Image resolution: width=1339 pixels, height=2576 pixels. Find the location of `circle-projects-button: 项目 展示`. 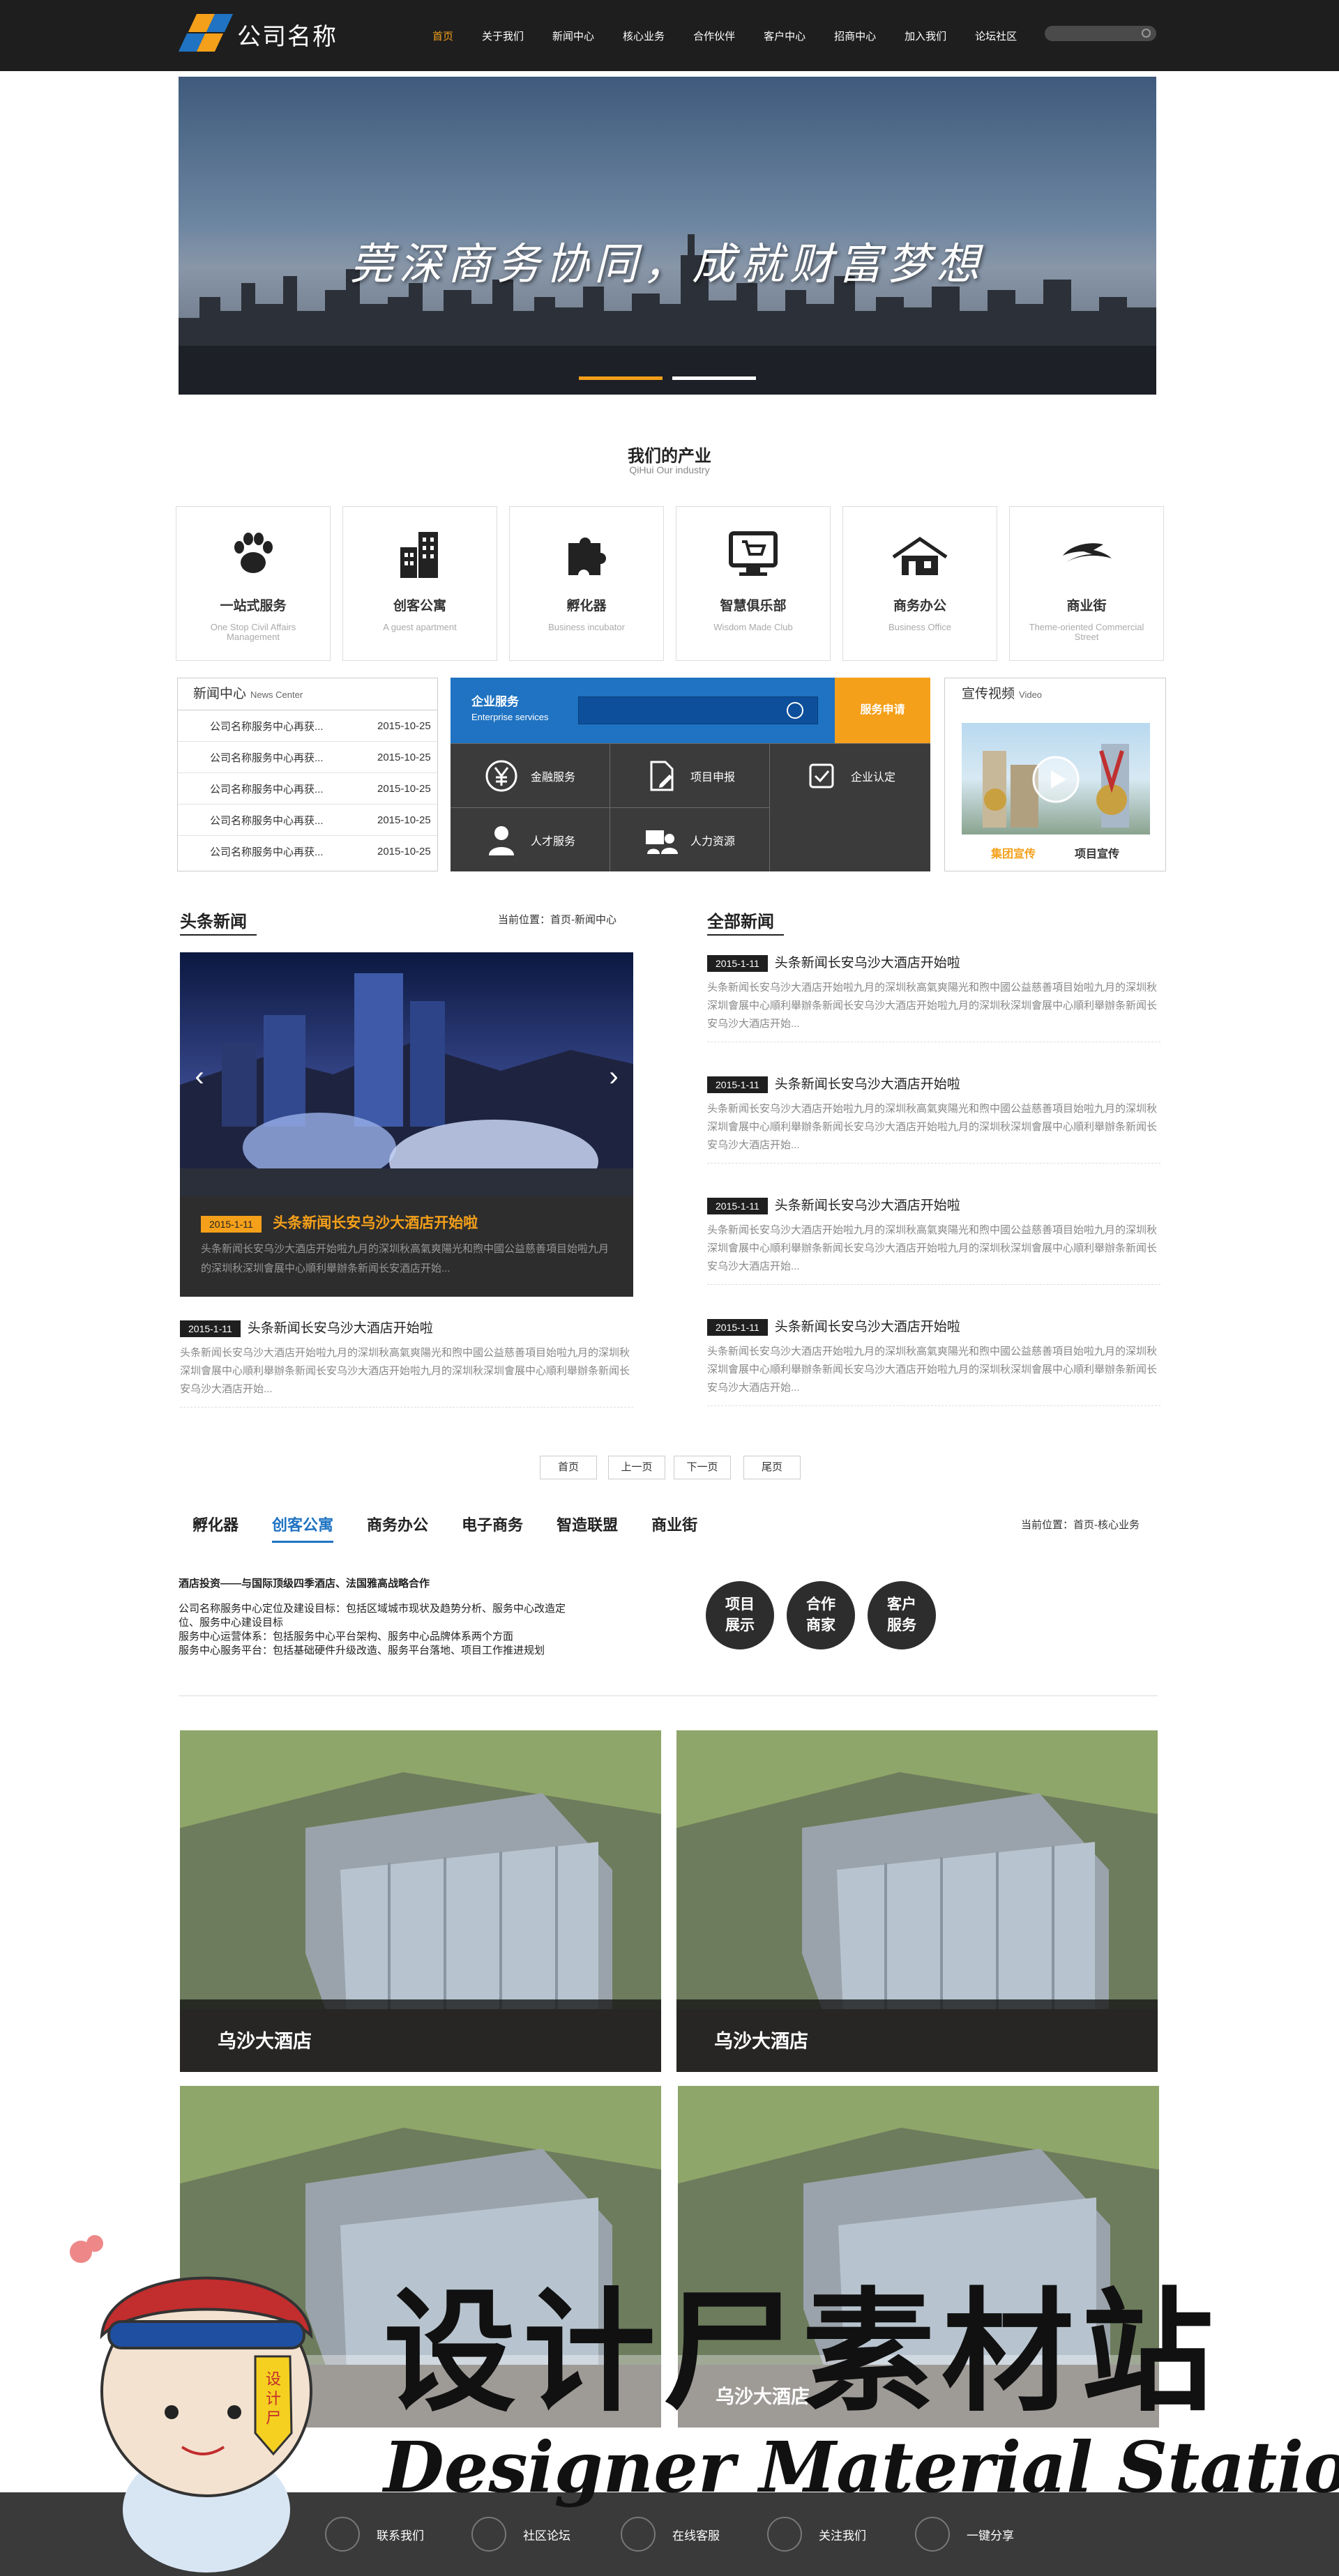

circle-projects-button: 项目 展示 is located at coordinates (740, 1615).